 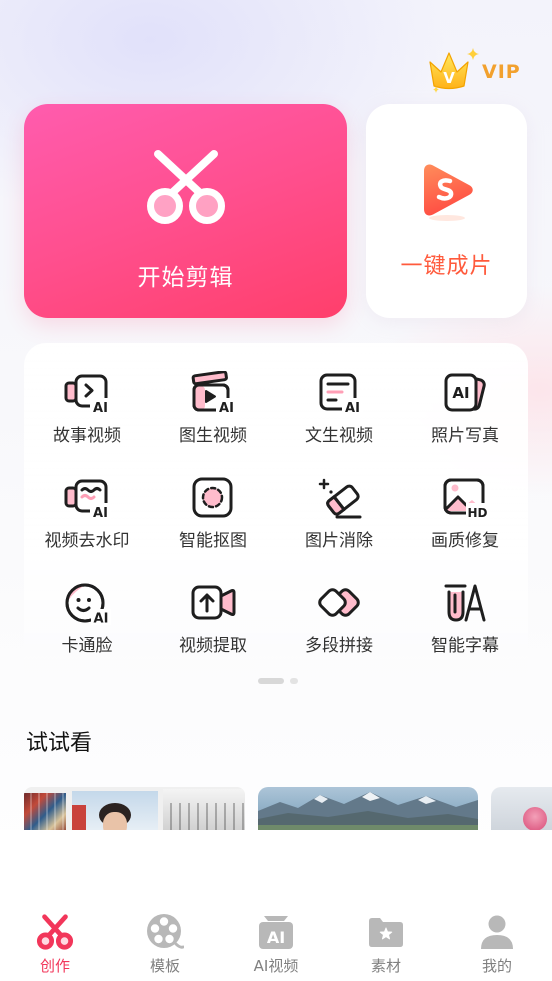 What do you see at coordinates (465, 436) in the screenshot?
I see `tool-label: 照片写真` at bounding box center [465, 436].